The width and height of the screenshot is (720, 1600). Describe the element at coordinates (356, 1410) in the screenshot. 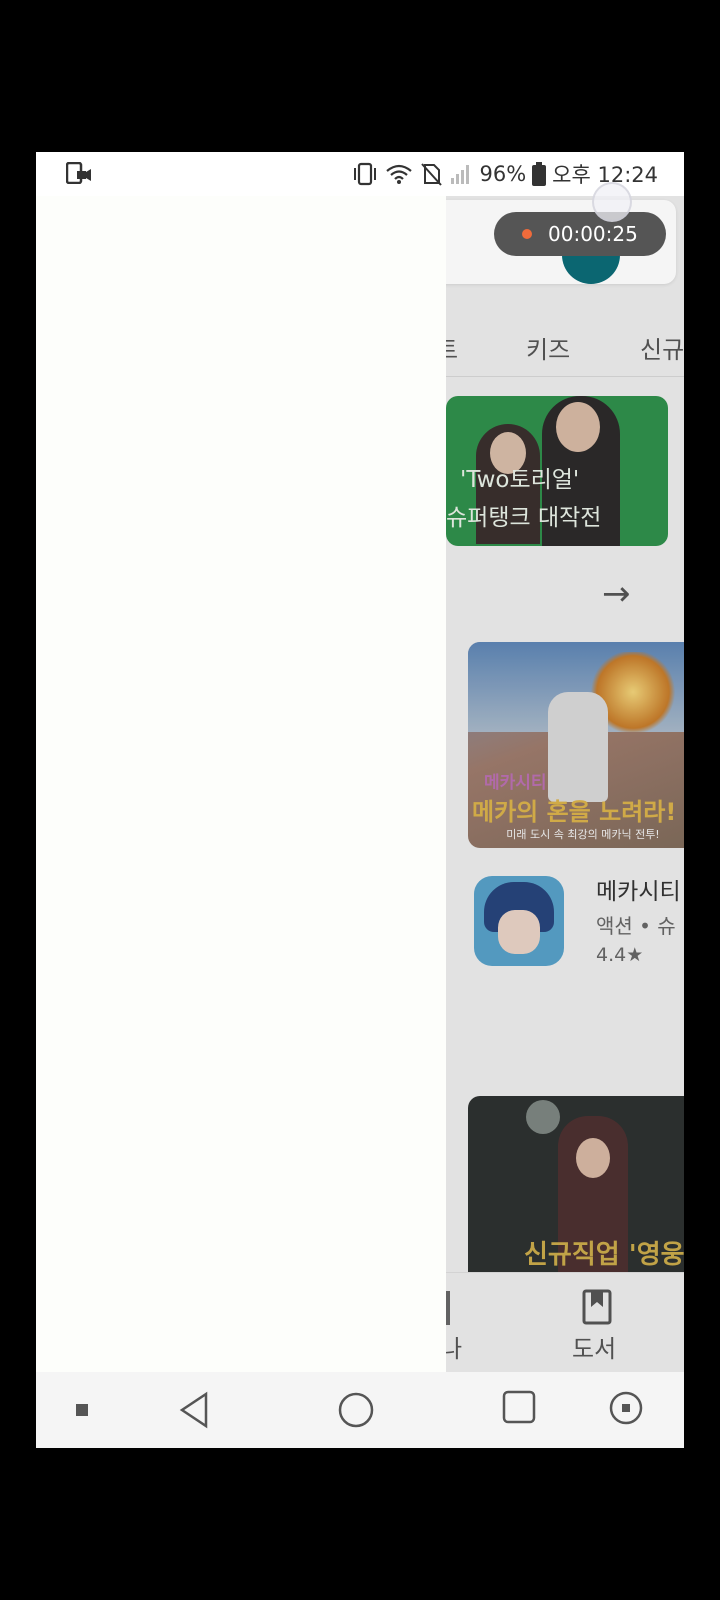

I see `home-icon` at that location.